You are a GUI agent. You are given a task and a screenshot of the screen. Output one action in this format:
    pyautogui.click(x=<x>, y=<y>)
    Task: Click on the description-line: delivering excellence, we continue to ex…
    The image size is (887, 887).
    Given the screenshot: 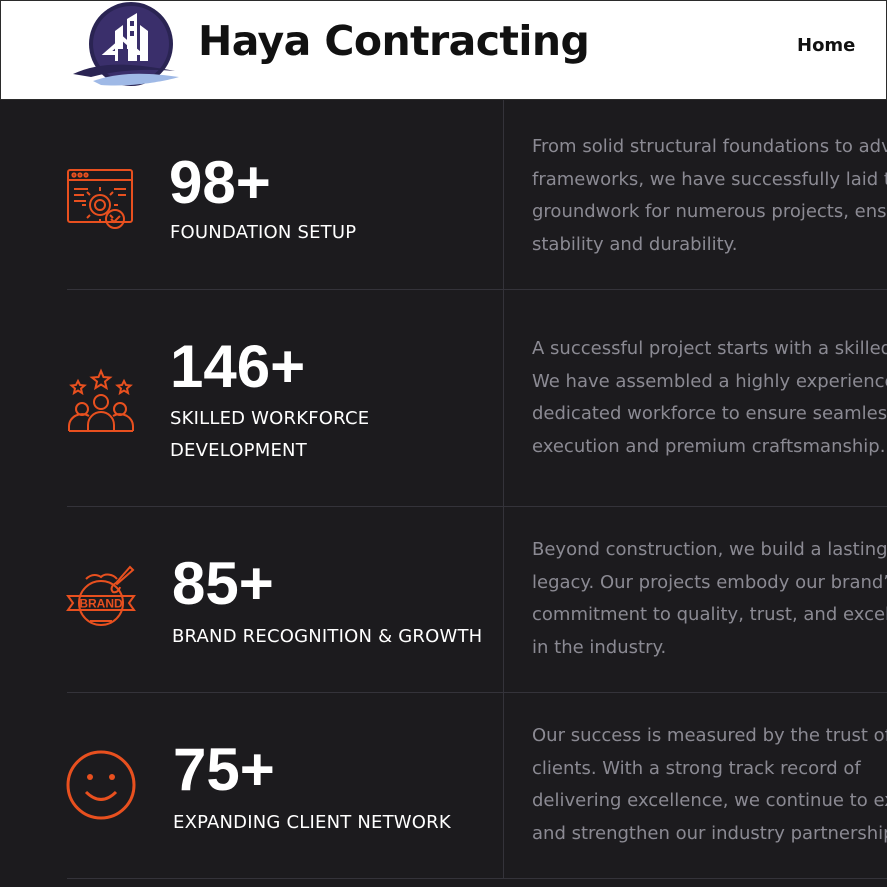 What is the action you would take?
    pyautogui.click(x=709, y=800)
    